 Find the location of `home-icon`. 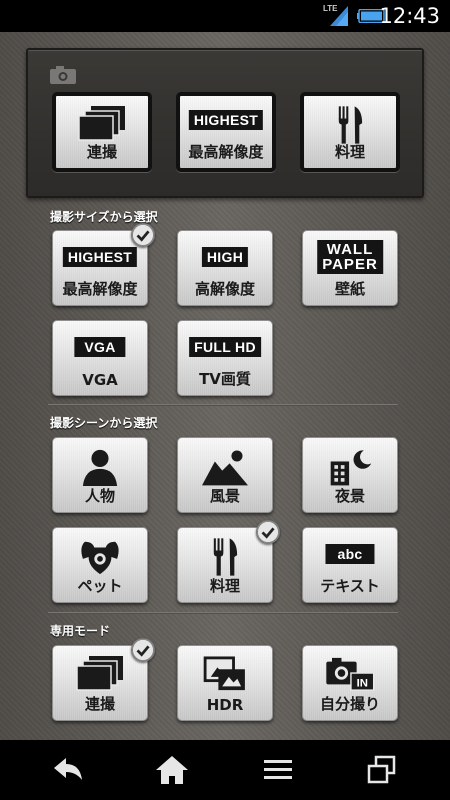

home-icon is located at coordinates (172, 770).